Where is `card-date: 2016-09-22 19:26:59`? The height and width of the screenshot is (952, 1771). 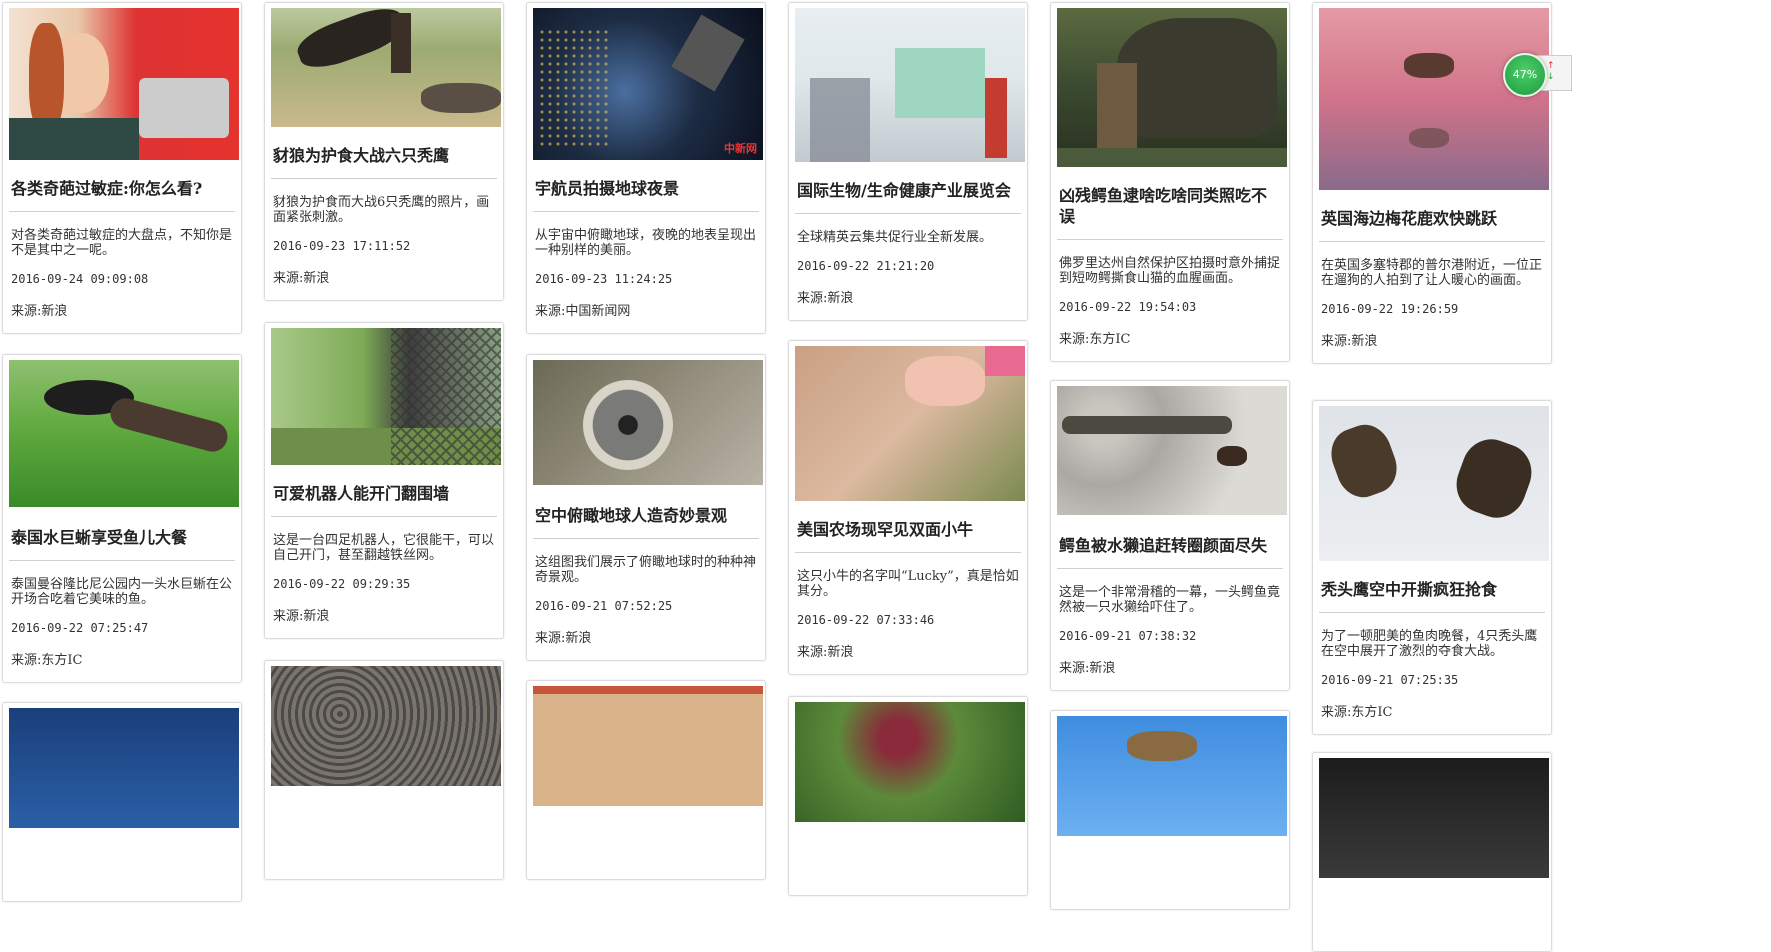
card-date: 2016-09-22 19:26:59 is located at coordinates (1390, 309).